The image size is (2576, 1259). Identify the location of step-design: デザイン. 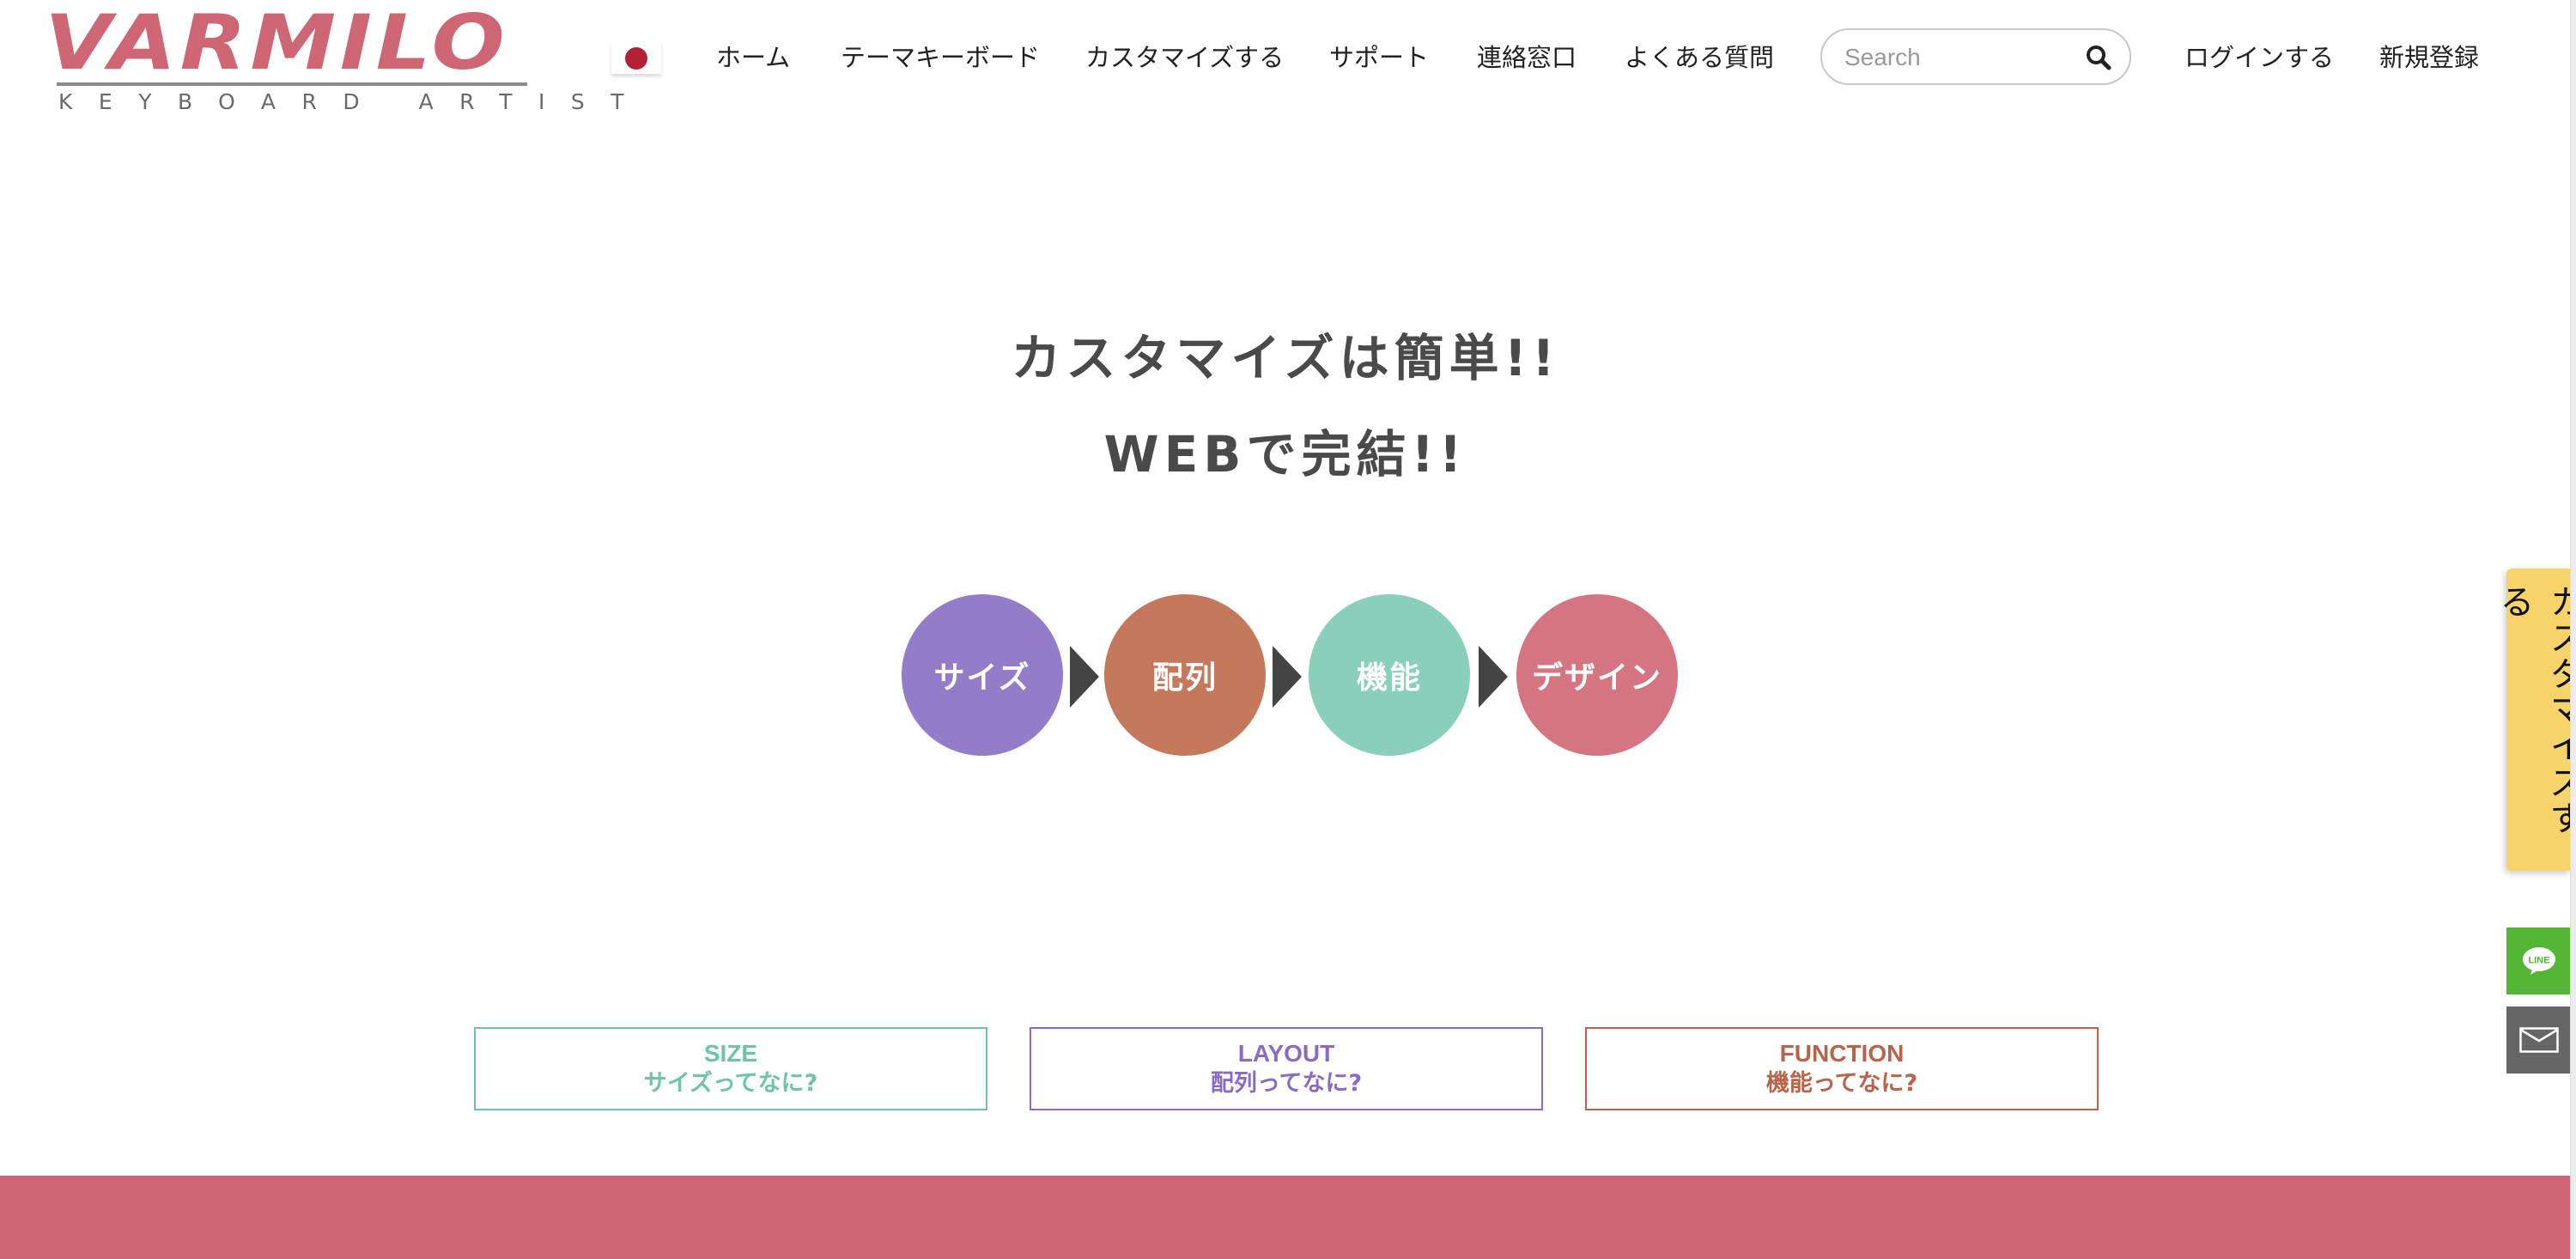
(1597, 675).